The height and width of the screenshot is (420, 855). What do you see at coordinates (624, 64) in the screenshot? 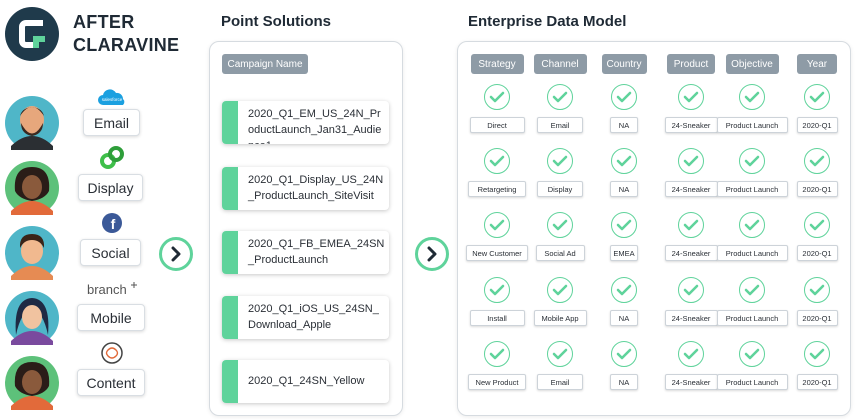
I see `column-header-country: Country` at bounding box center [624, 64].